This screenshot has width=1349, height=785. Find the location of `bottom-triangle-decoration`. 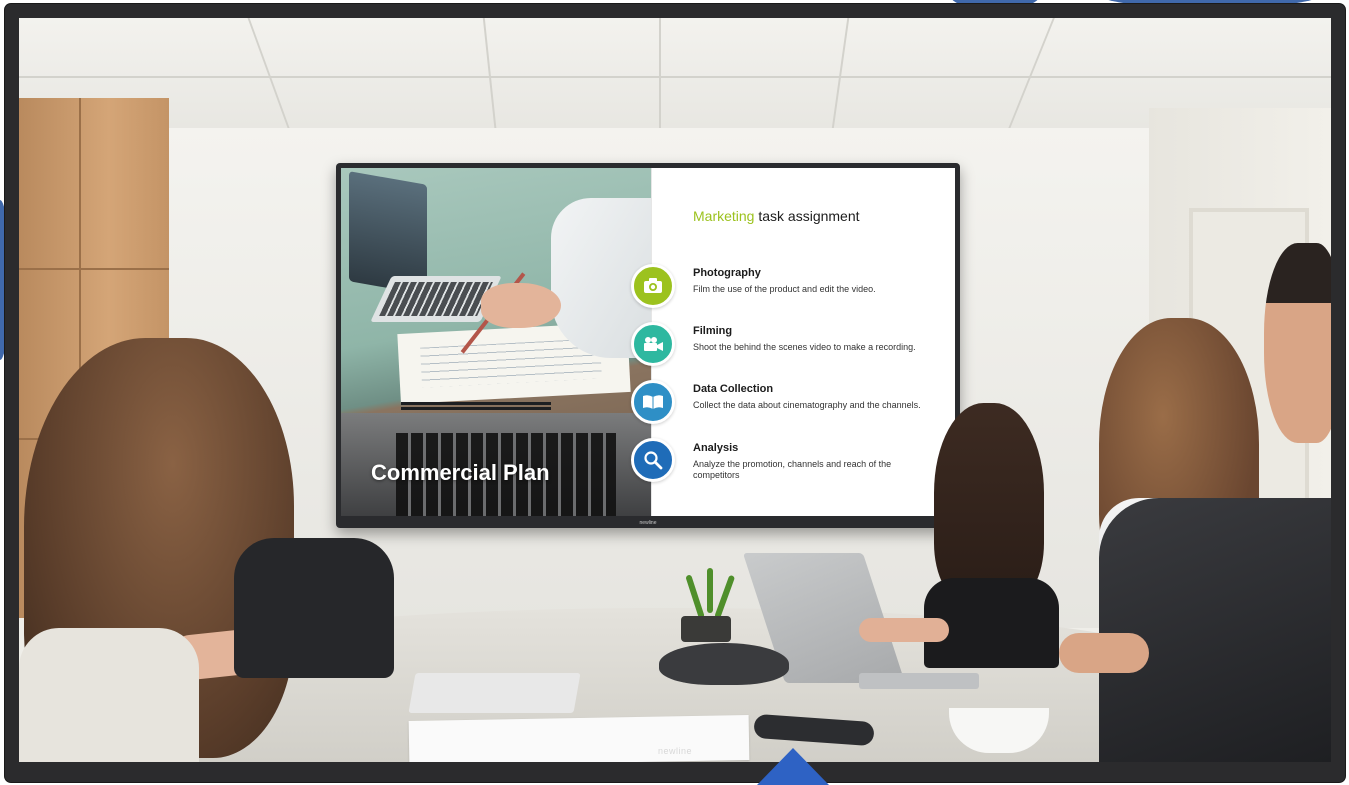

bottom-triangle-decoration is located at coordinates (793, 766).